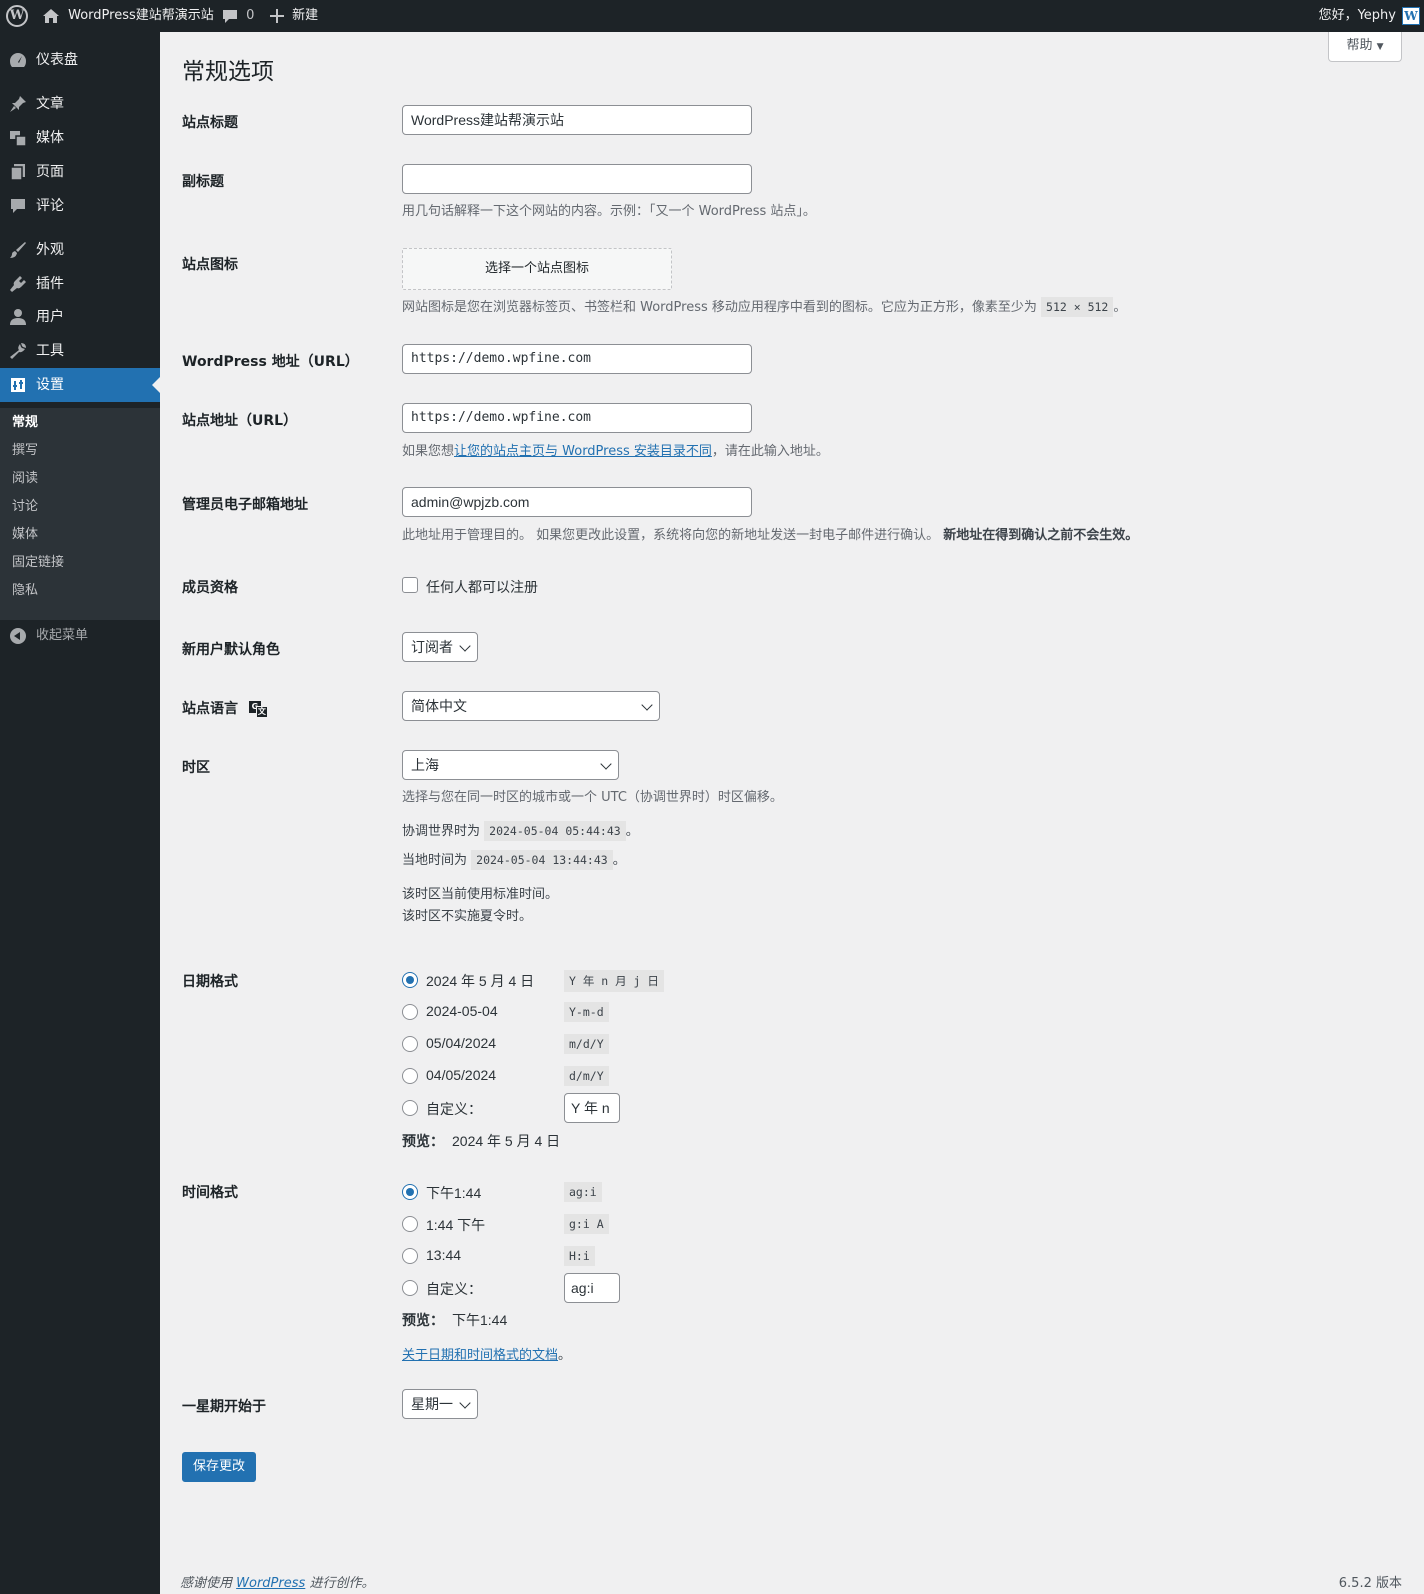 This screenshot has width=1424, height=1594. Describe the element at coordinates (480, 981) in the screenshot. I see `date-format-option-1: 2024 年 5 月 4 日` at that location.